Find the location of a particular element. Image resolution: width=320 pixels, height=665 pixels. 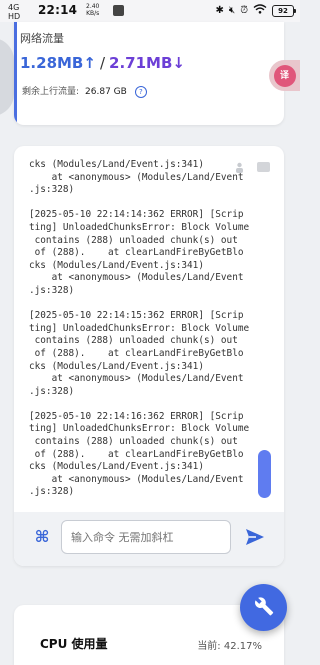

console-line: [2025-05-10 22:14:15:362 ERROR] [Scrip is located at coordinates (136, 316).